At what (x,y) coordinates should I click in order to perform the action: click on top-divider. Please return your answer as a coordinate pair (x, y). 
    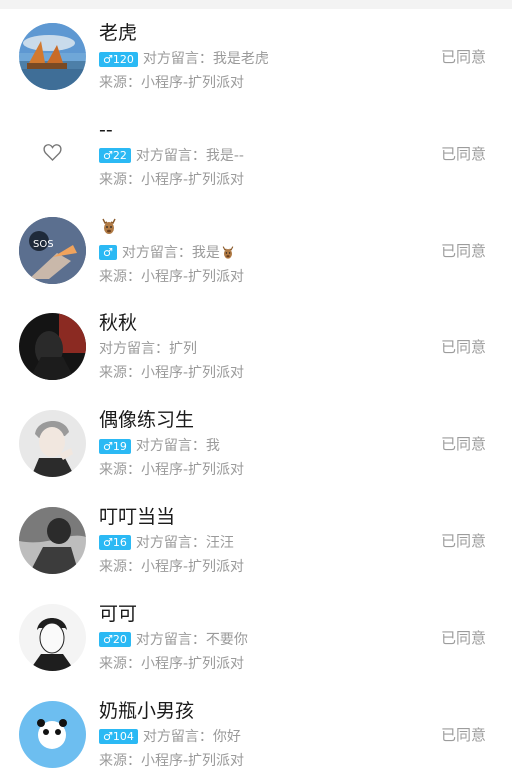
    Looking at the image, I should click on (256, 4).